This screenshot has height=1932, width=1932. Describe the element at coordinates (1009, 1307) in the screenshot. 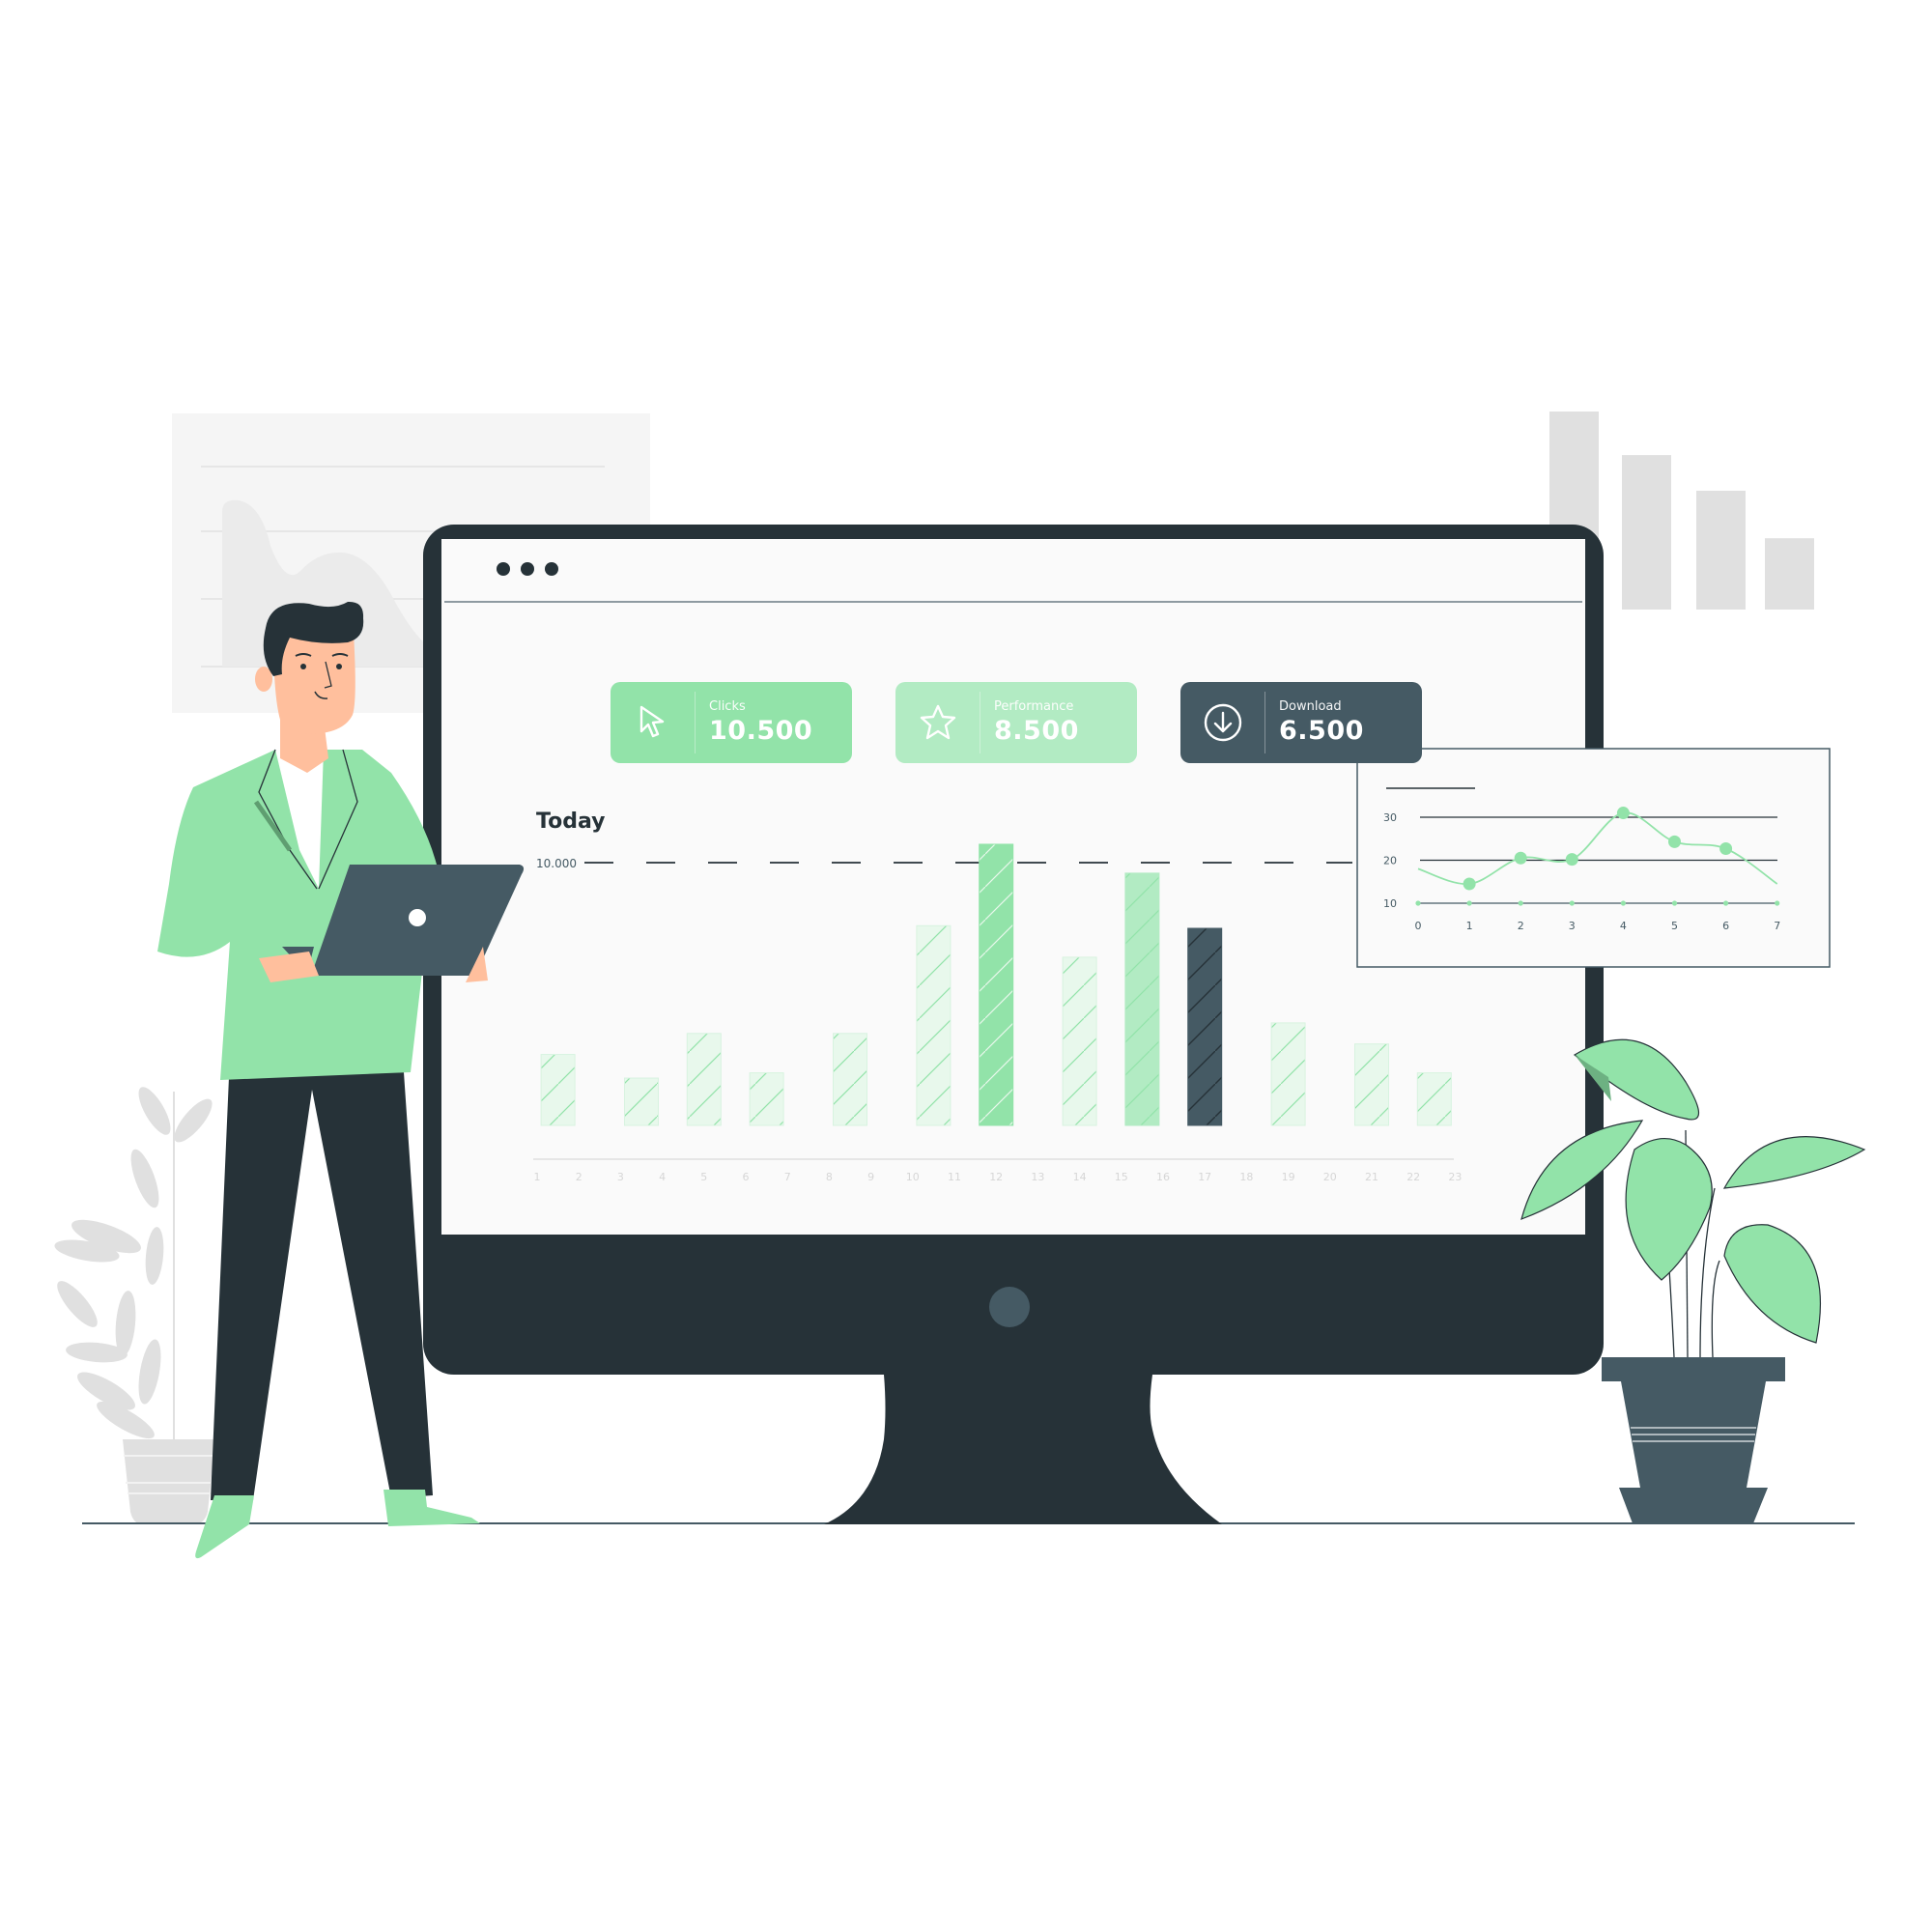

I see `monitor-power-button` at that location.